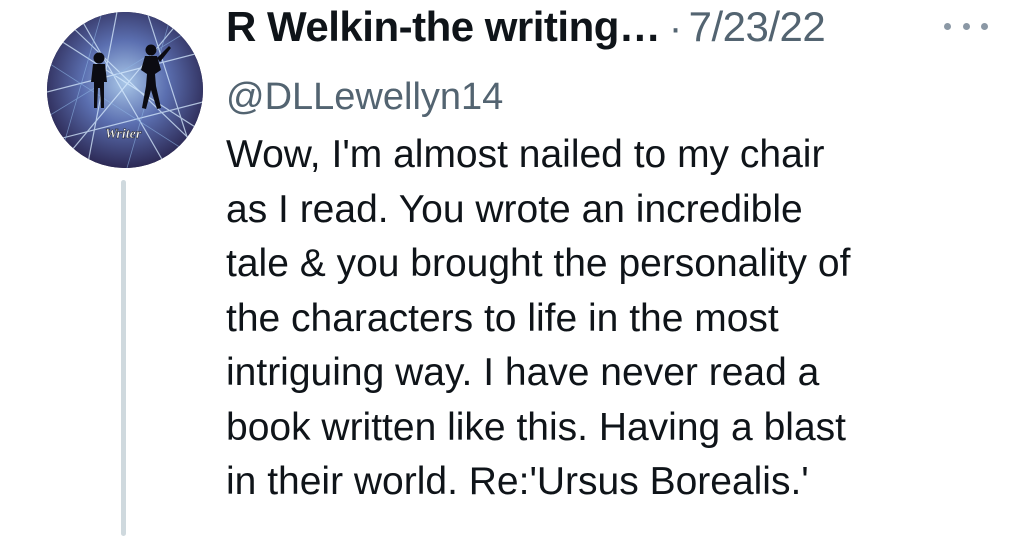 The height and width of the screenshot is (536, 1024). Describe the element at coordinates (525, 154) in the screenshot. I see `tweet-body-line: Wow, I'm almost nailed to my chair` at that location.